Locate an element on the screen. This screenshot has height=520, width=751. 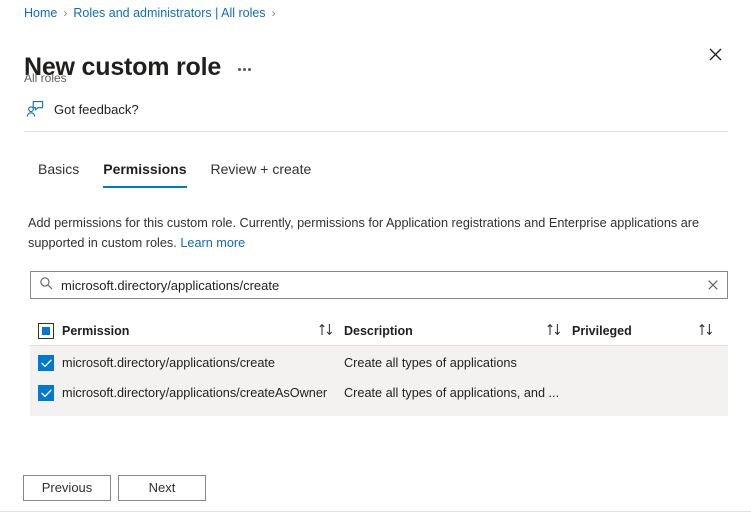
breadcrumb-item-roles-and-administrators: Roles and administrators | All roles is located at coordinates (169, 13).